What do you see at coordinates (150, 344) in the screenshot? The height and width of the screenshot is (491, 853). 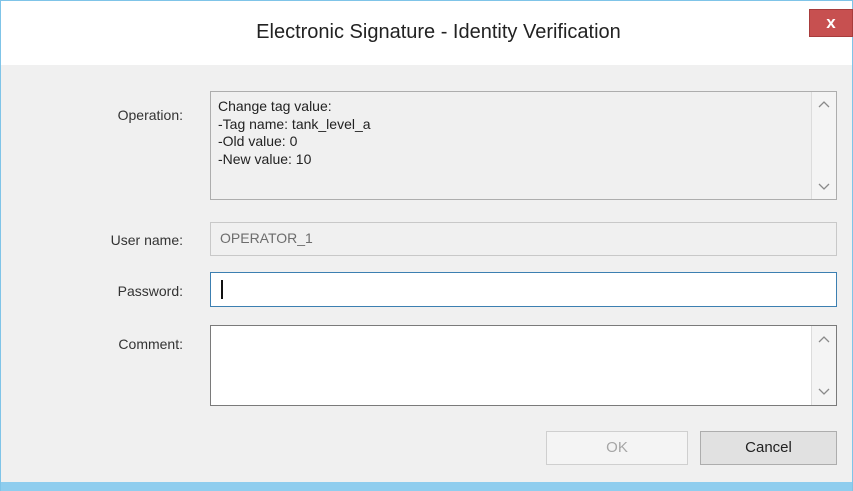 I see `comment-label: Comment:` at bounding box center [150, 344].